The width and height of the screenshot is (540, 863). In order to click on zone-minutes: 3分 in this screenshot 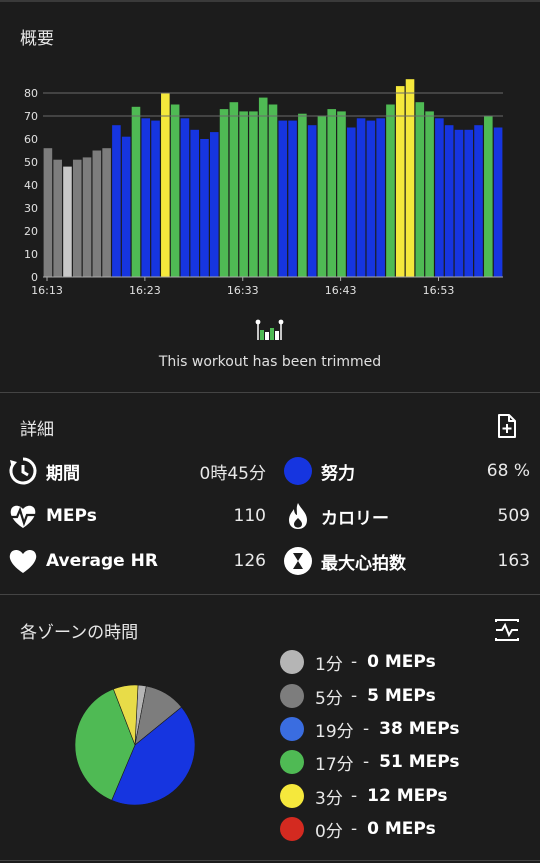, I will do `click(329, 798)`.